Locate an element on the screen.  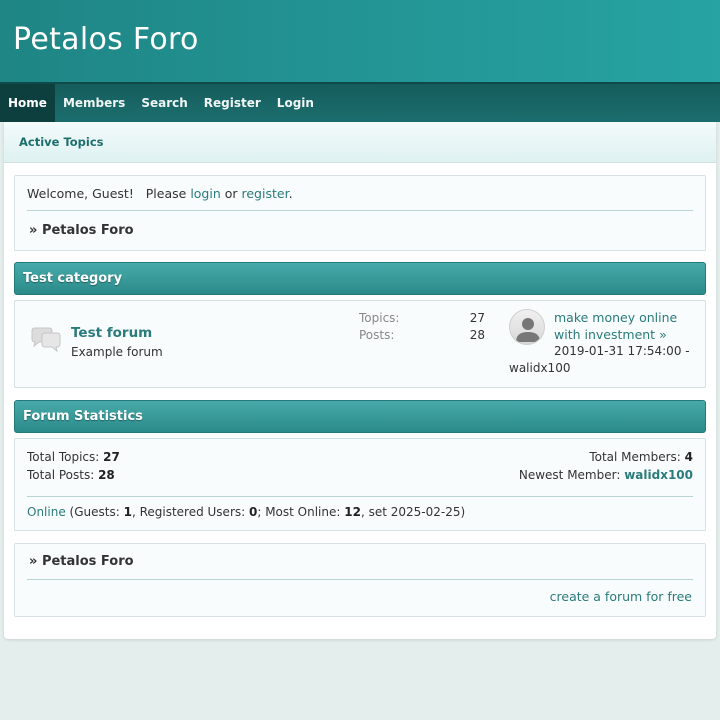
last-post-date: 2019-01-31 17:54:00 - is located at coordinates (622, 351).